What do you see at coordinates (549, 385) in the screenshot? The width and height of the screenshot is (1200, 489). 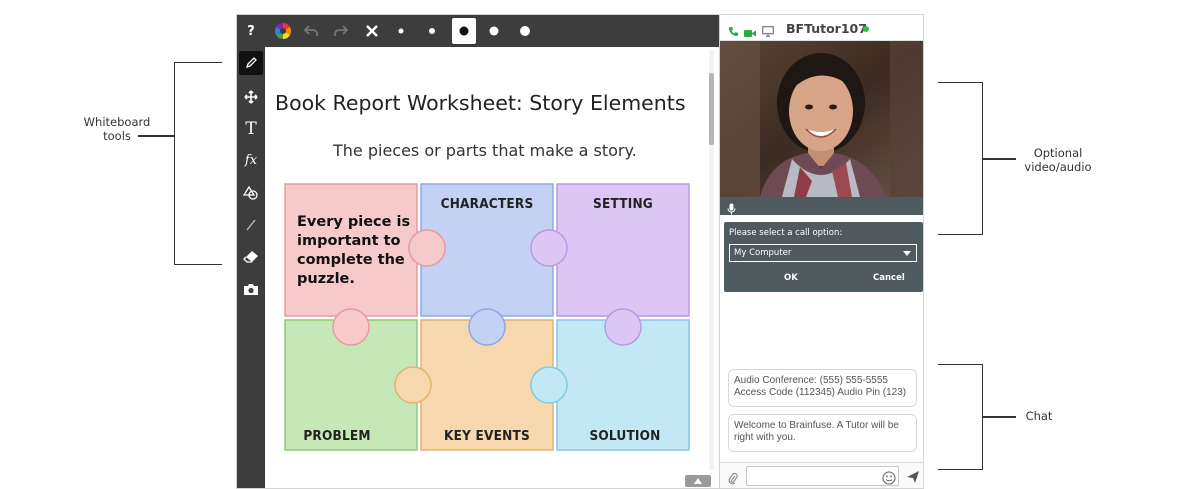 I see `puzzle-knob-solution-left` at bounding box center [549, 385].